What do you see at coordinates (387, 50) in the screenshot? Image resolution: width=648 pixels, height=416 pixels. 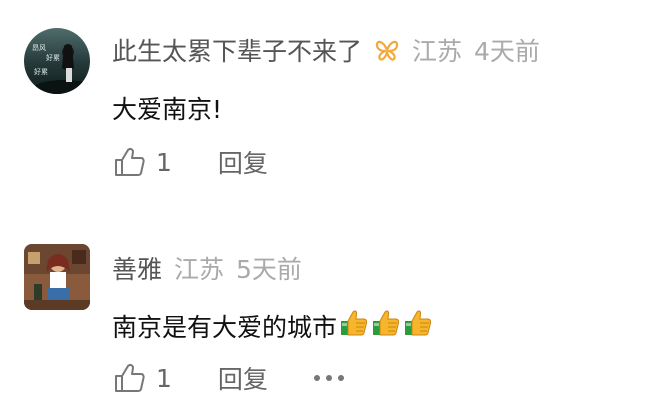 I see `butterfly-badge-icon` at bounding box center [387, 50].